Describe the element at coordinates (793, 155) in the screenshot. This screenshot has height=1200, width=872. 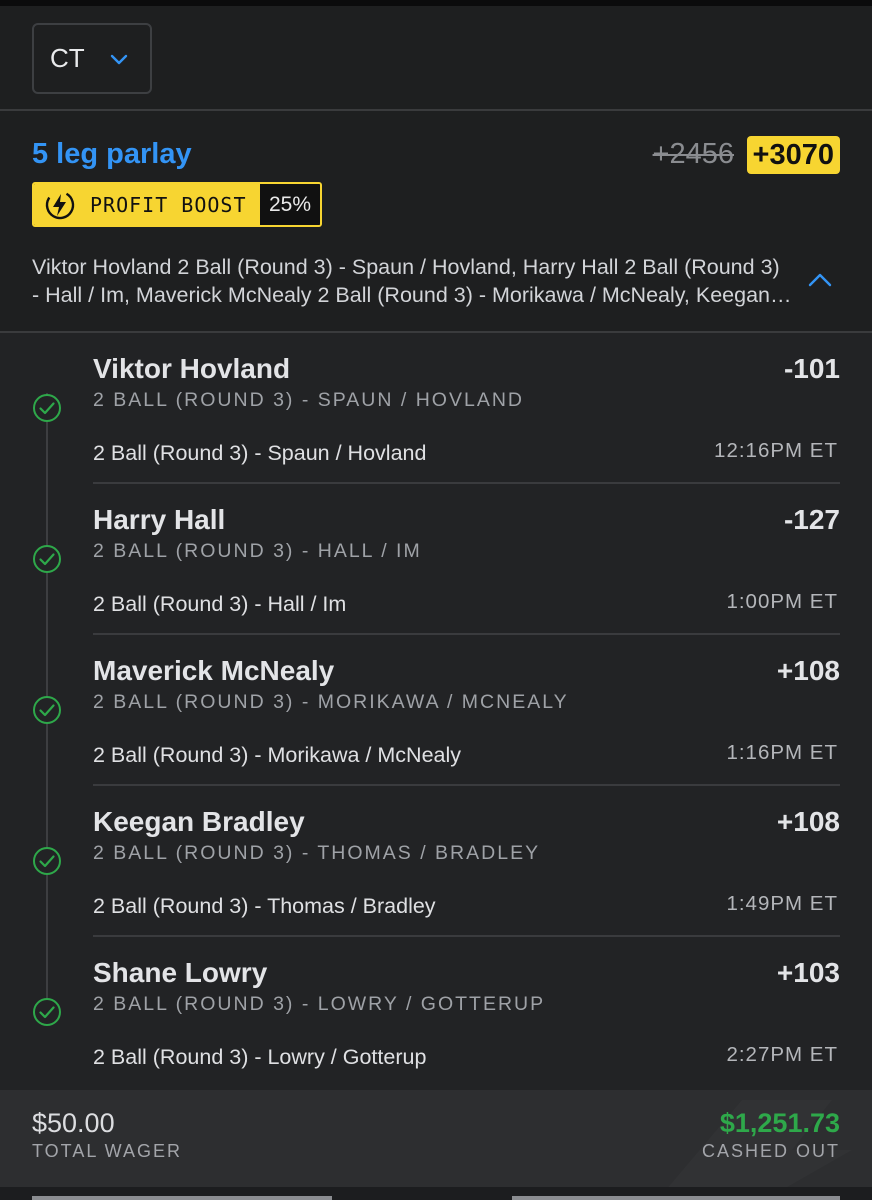
I see `boosted-odds: +3070` at that location.